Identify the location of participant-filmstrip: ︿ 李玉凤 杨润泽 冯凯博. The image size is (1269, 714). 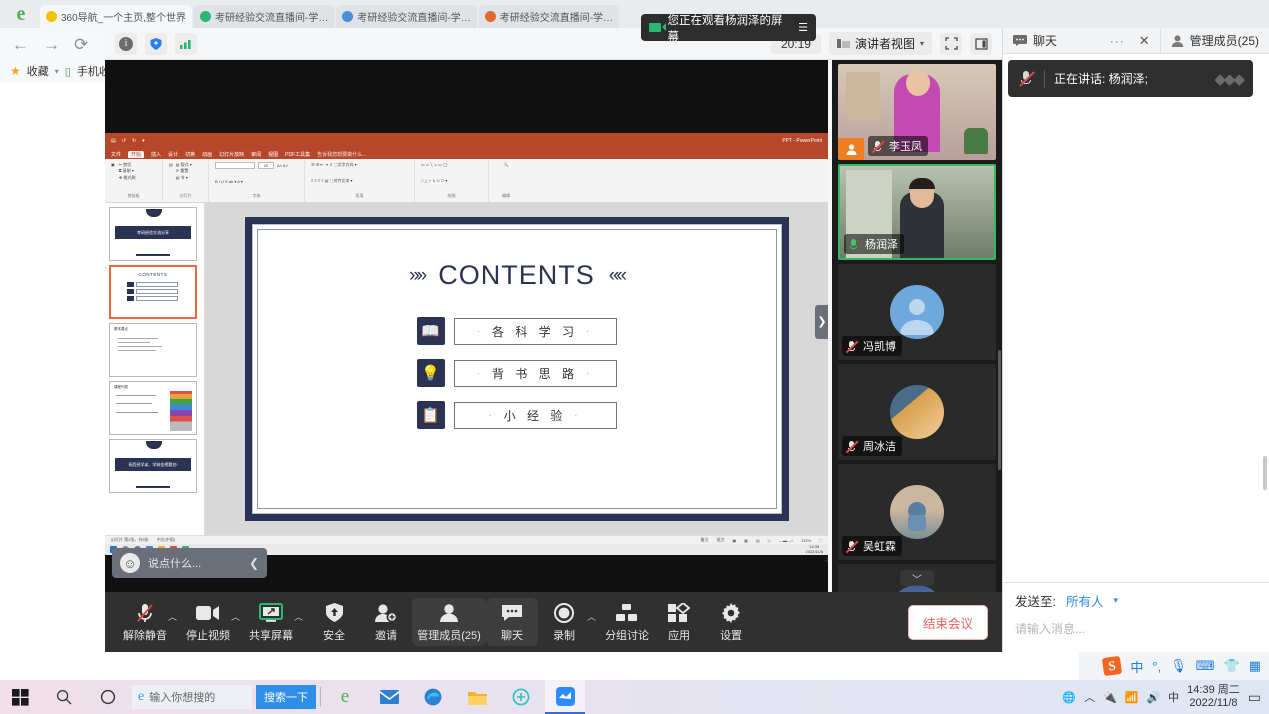
(917, 326).